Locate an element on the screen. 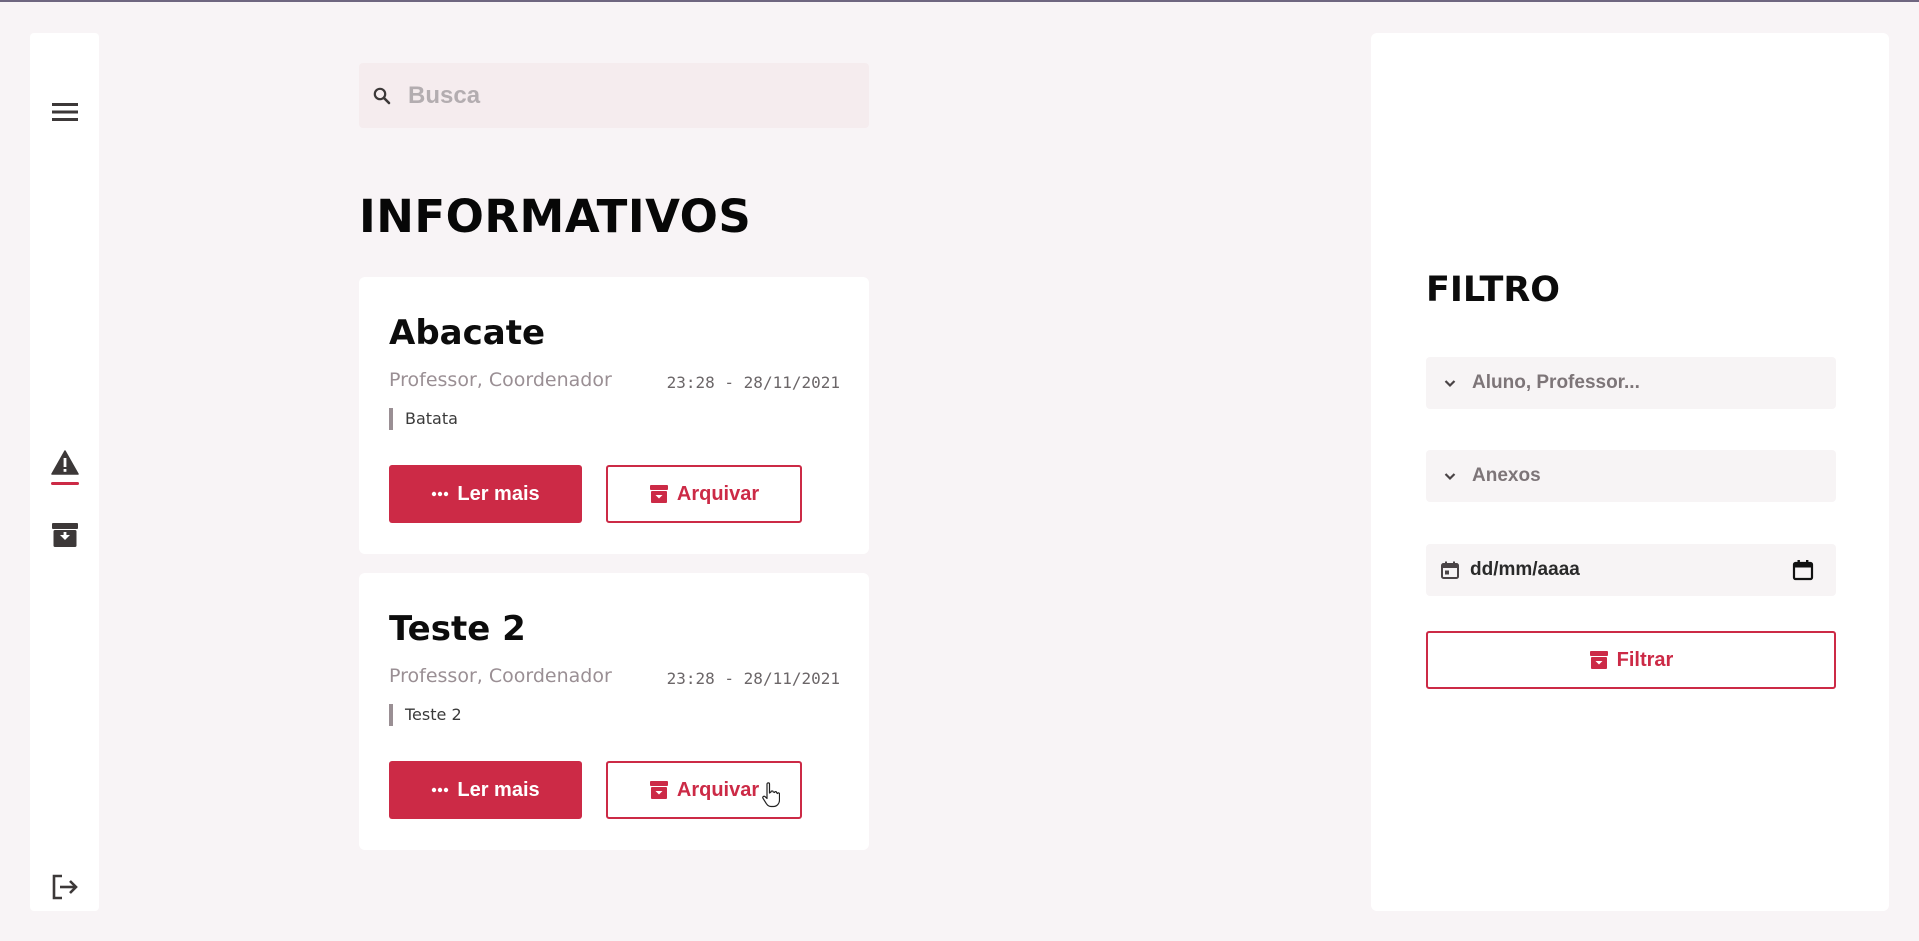  search-input is located at coordinates (638, 95).